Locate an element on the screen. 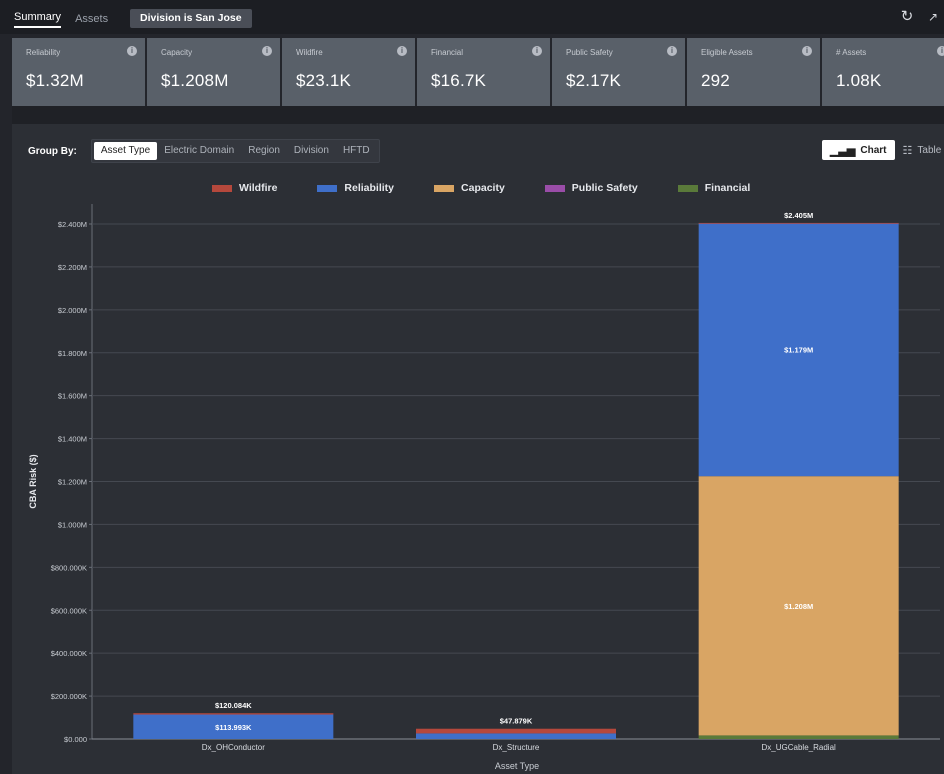 This screenshot has width=944, height=774. kpi-value: $2.17K is located at coordinates (594, 80).